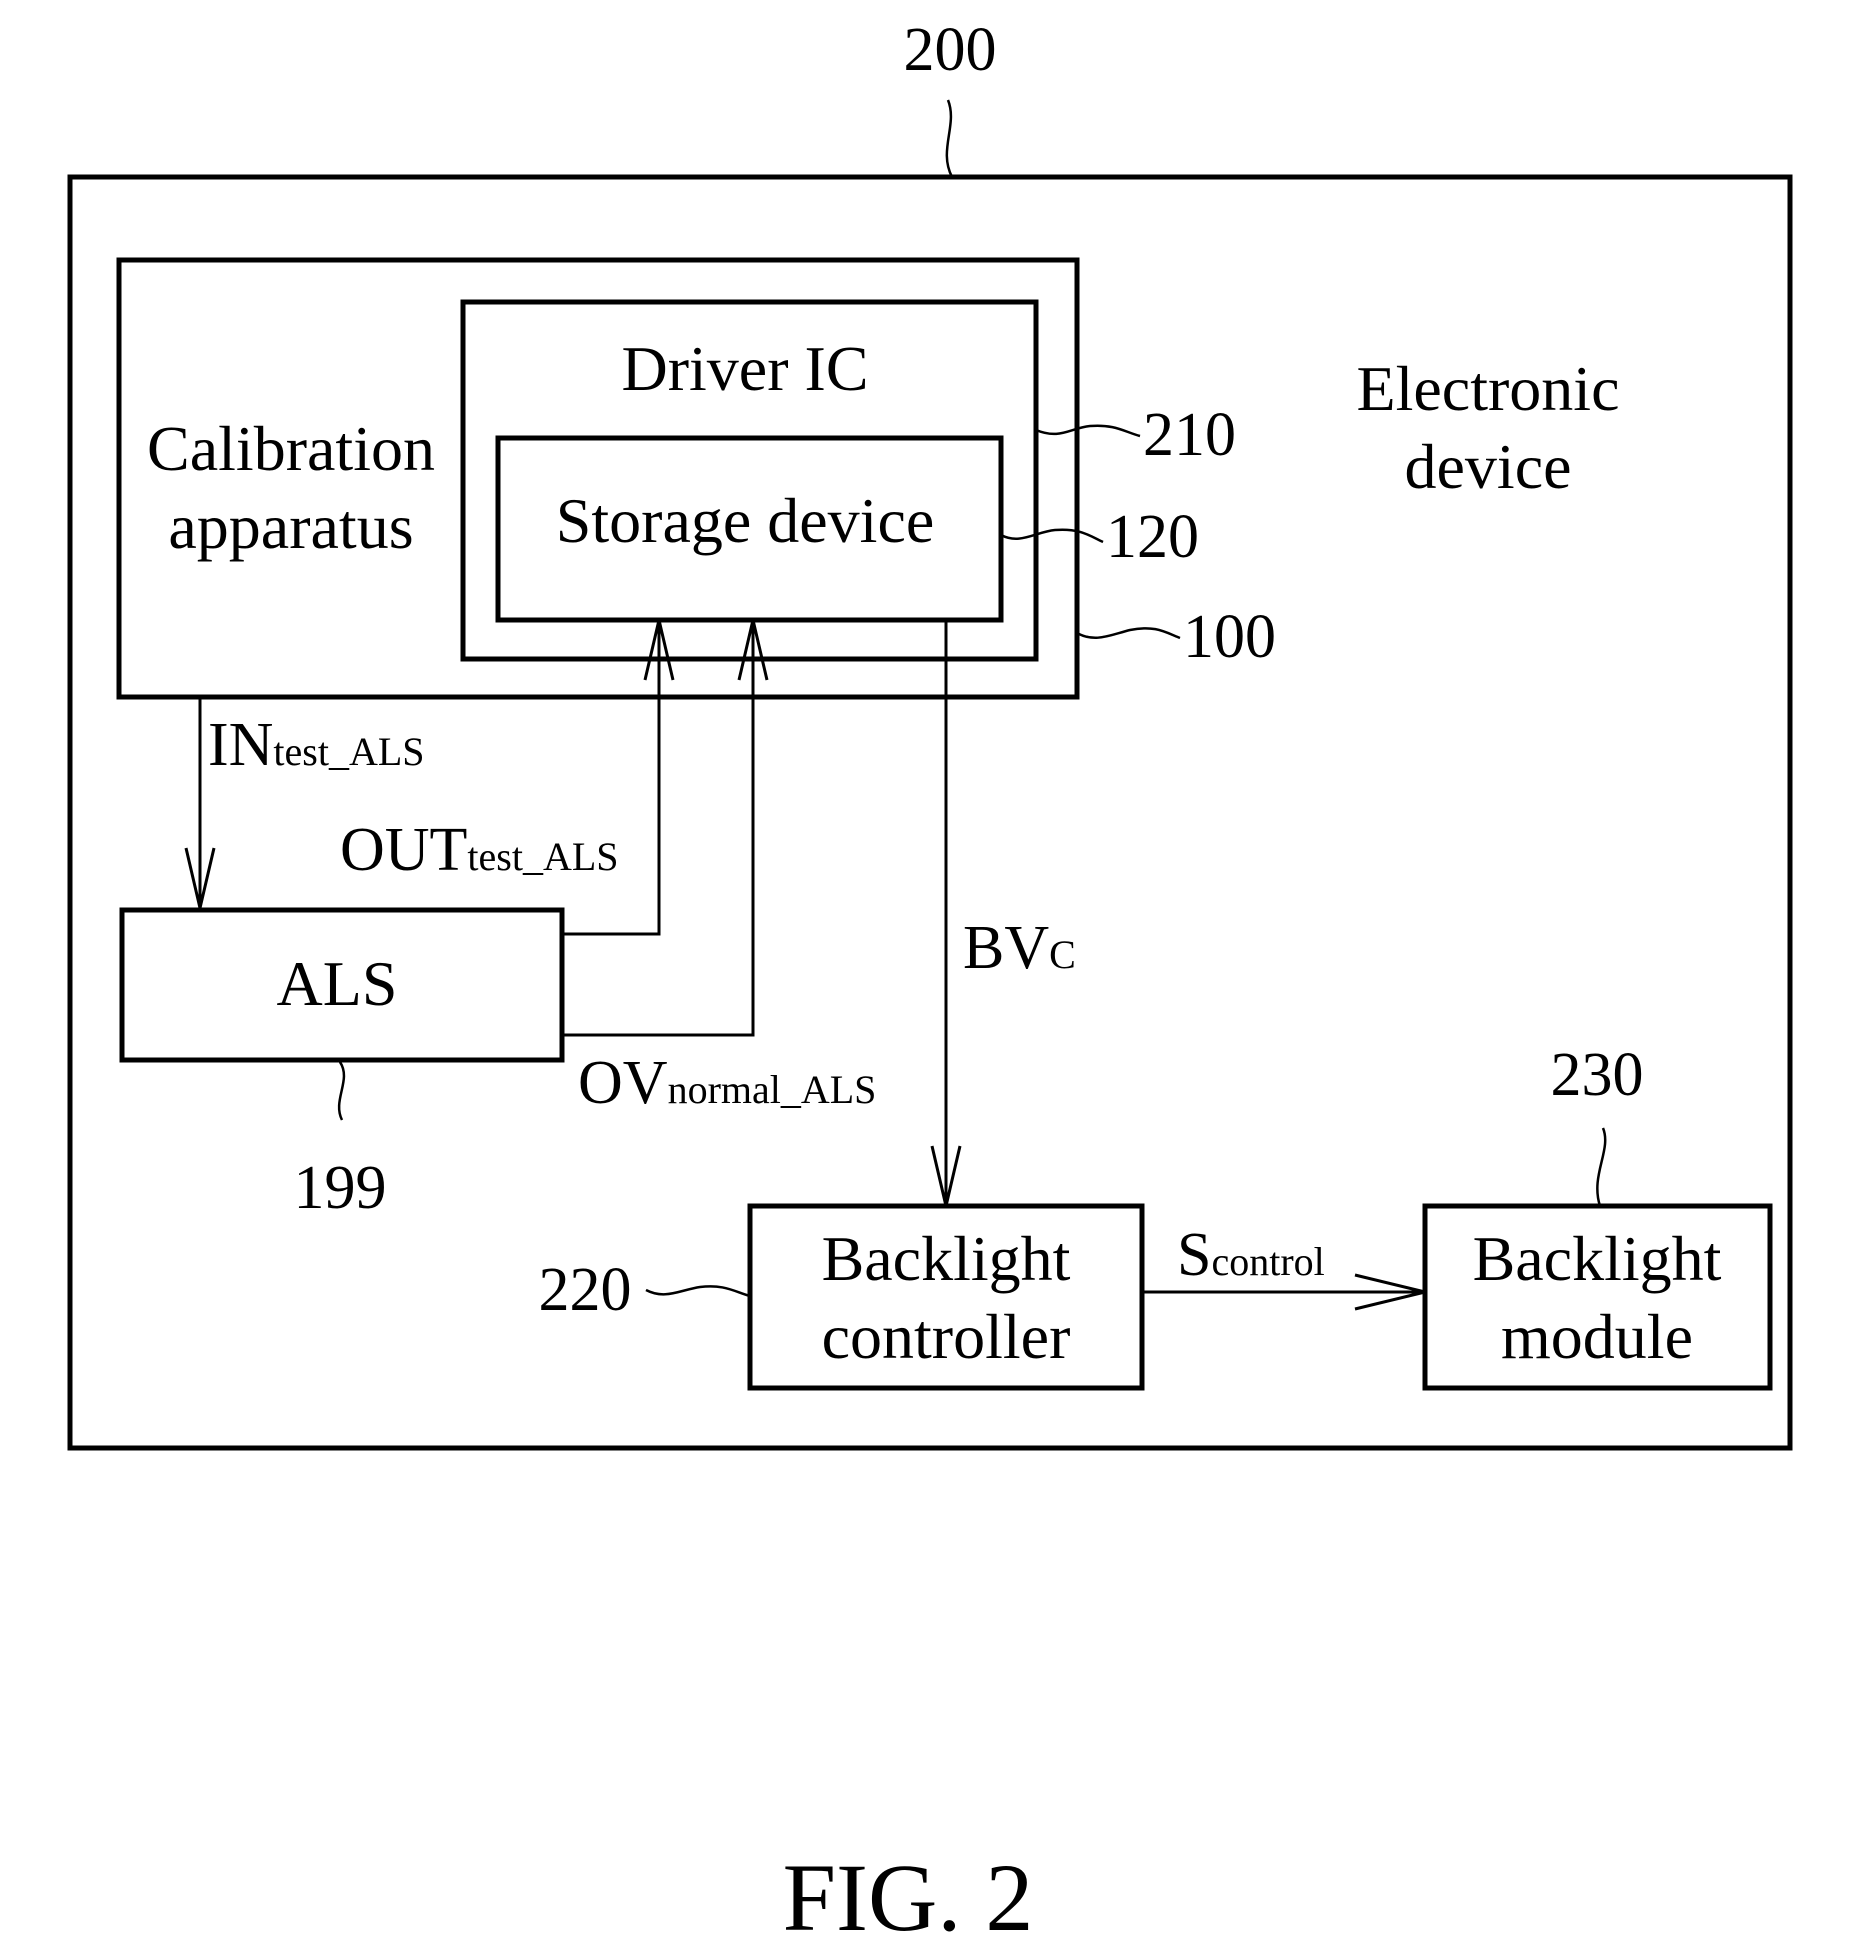 The height and width of the screenshot is (1960, 1853). What do you see at coordinates (403, 850) in the screenshot?
I see `out-test-main: OUT` at bounding box center [403, 850].